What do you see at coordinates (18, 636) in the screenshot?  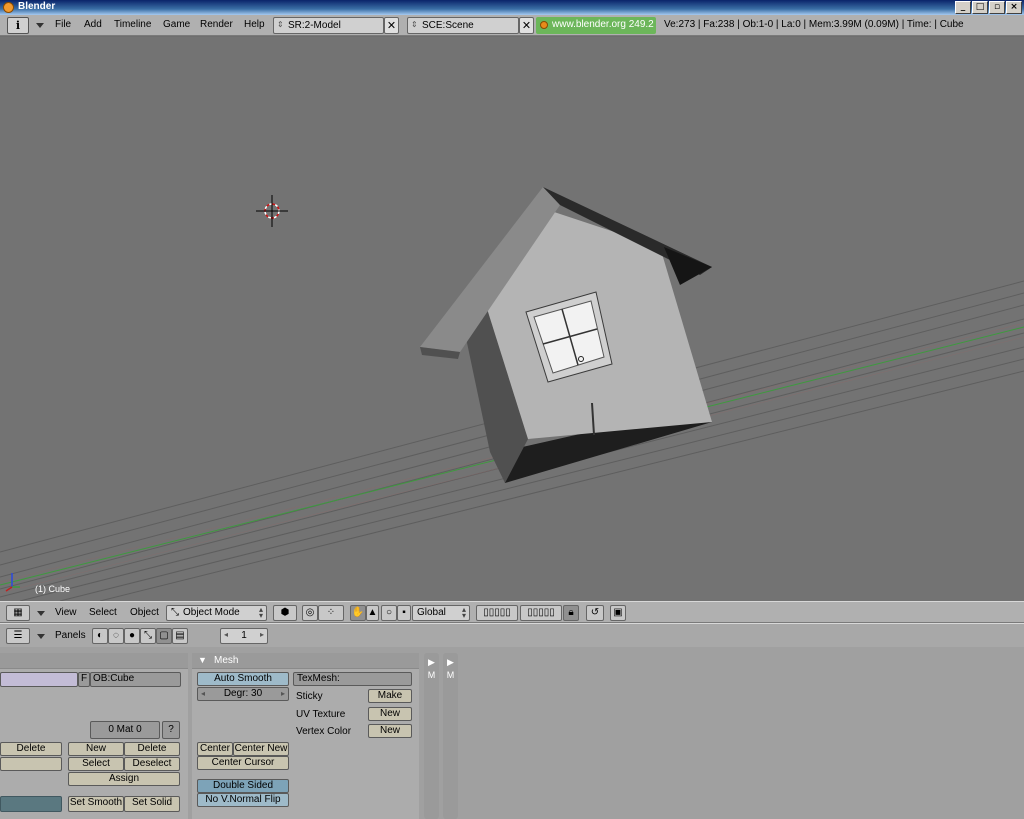 I see `buttons-window-type-icon: ☰` at bounding box center [18, 636].